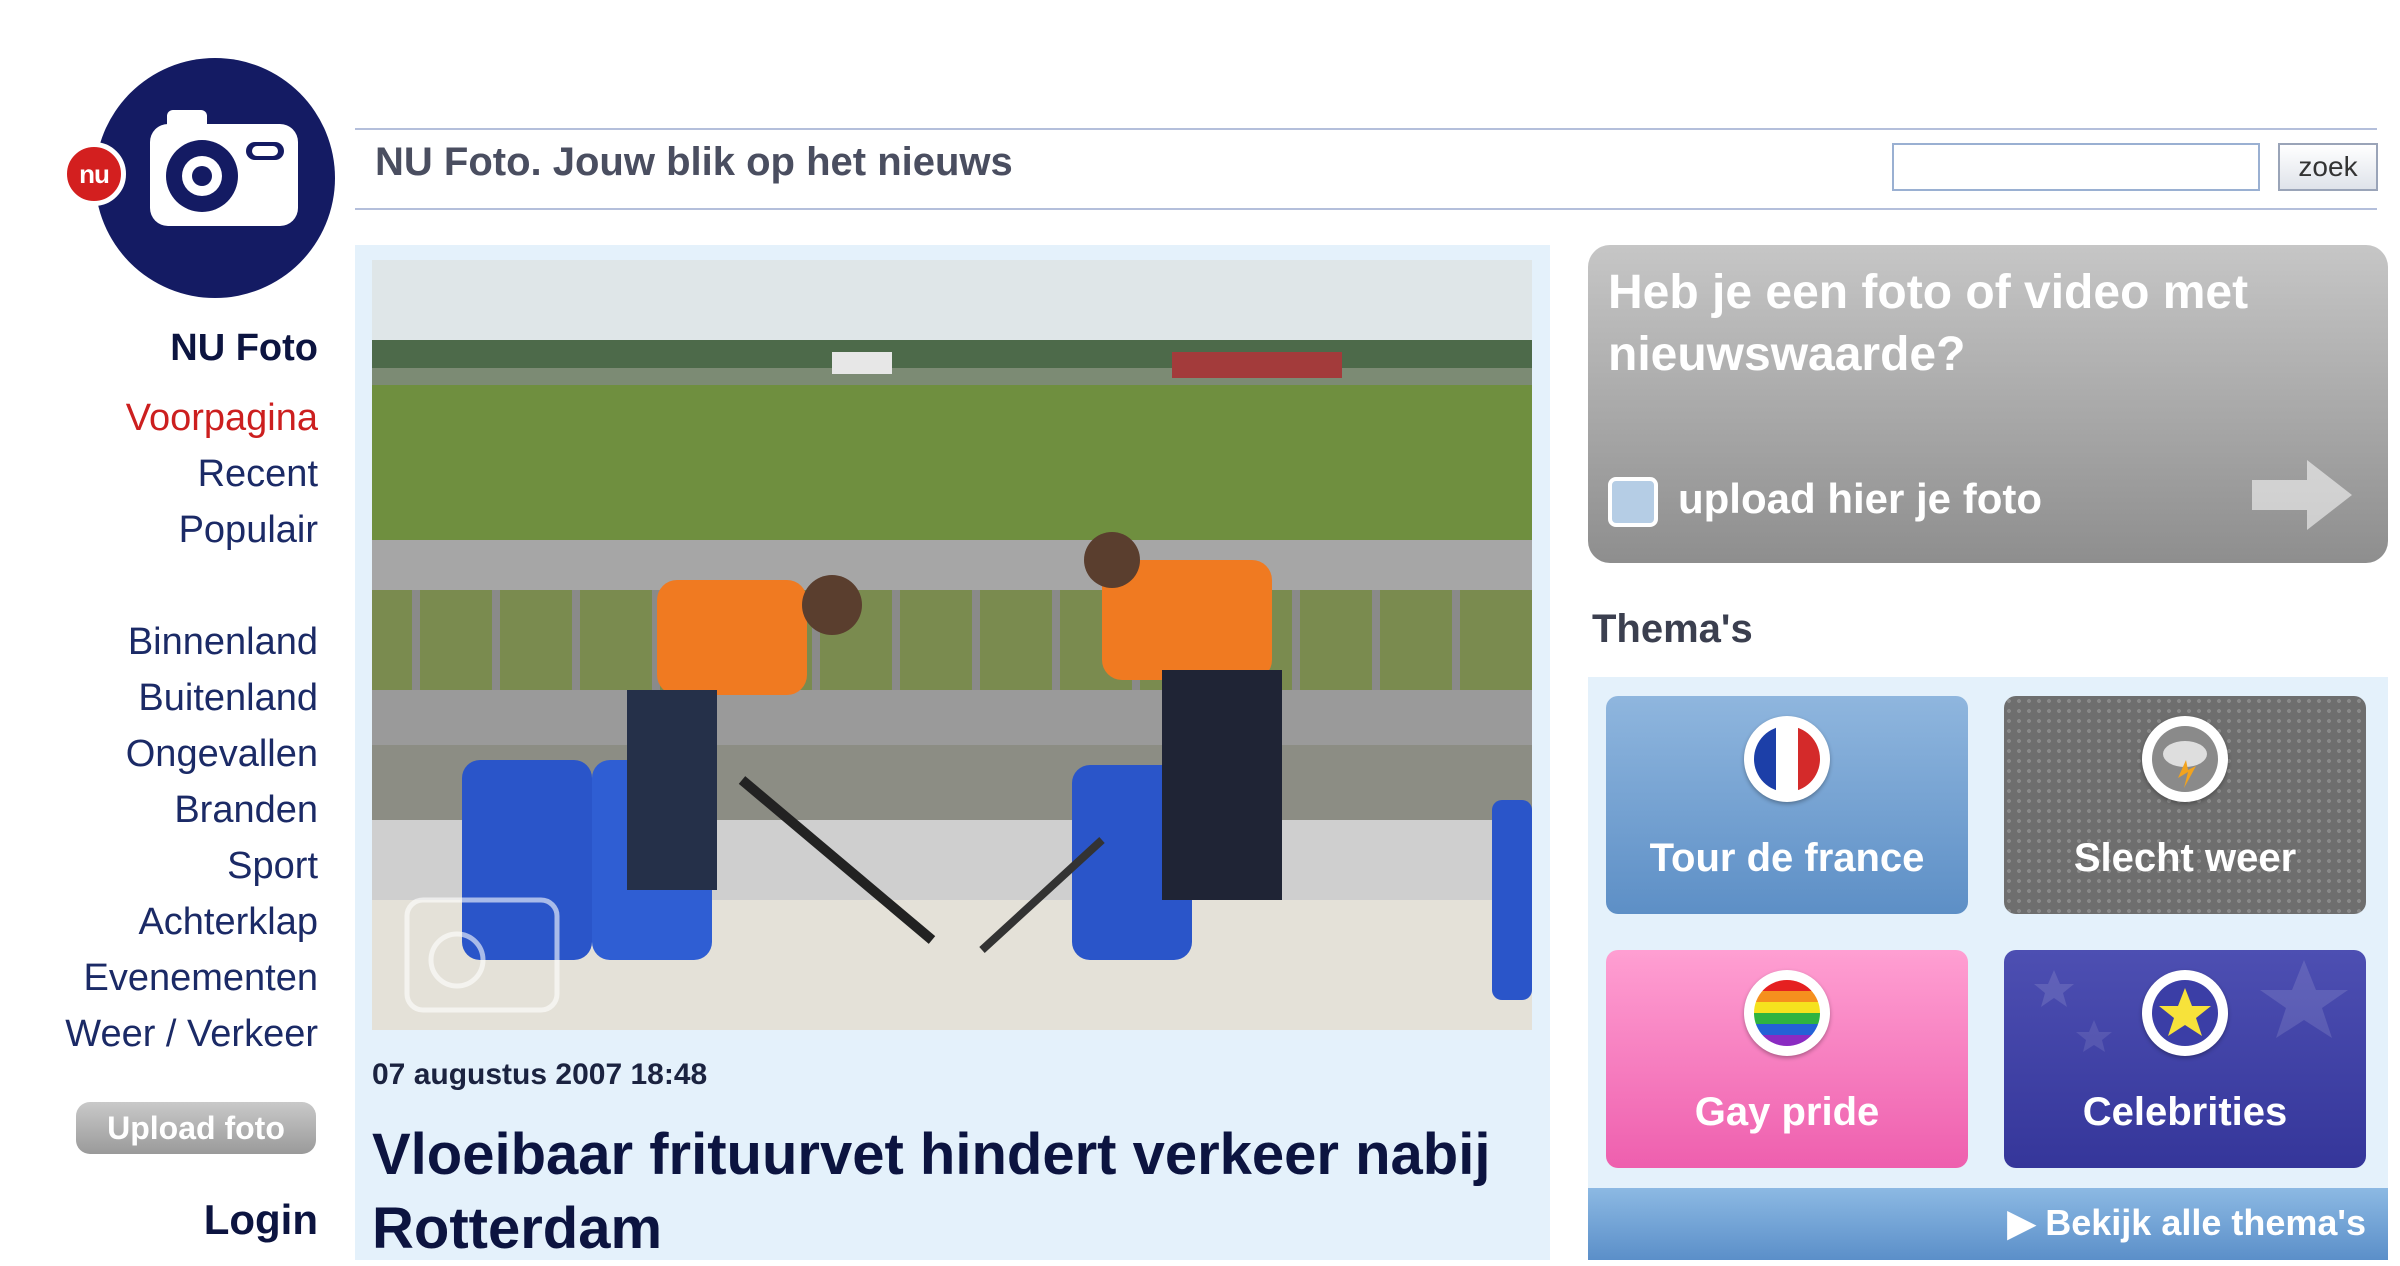 The image size is (2400, 1266). I want to click on nav-item-evenementen: Evenementen, so click(159, 978).